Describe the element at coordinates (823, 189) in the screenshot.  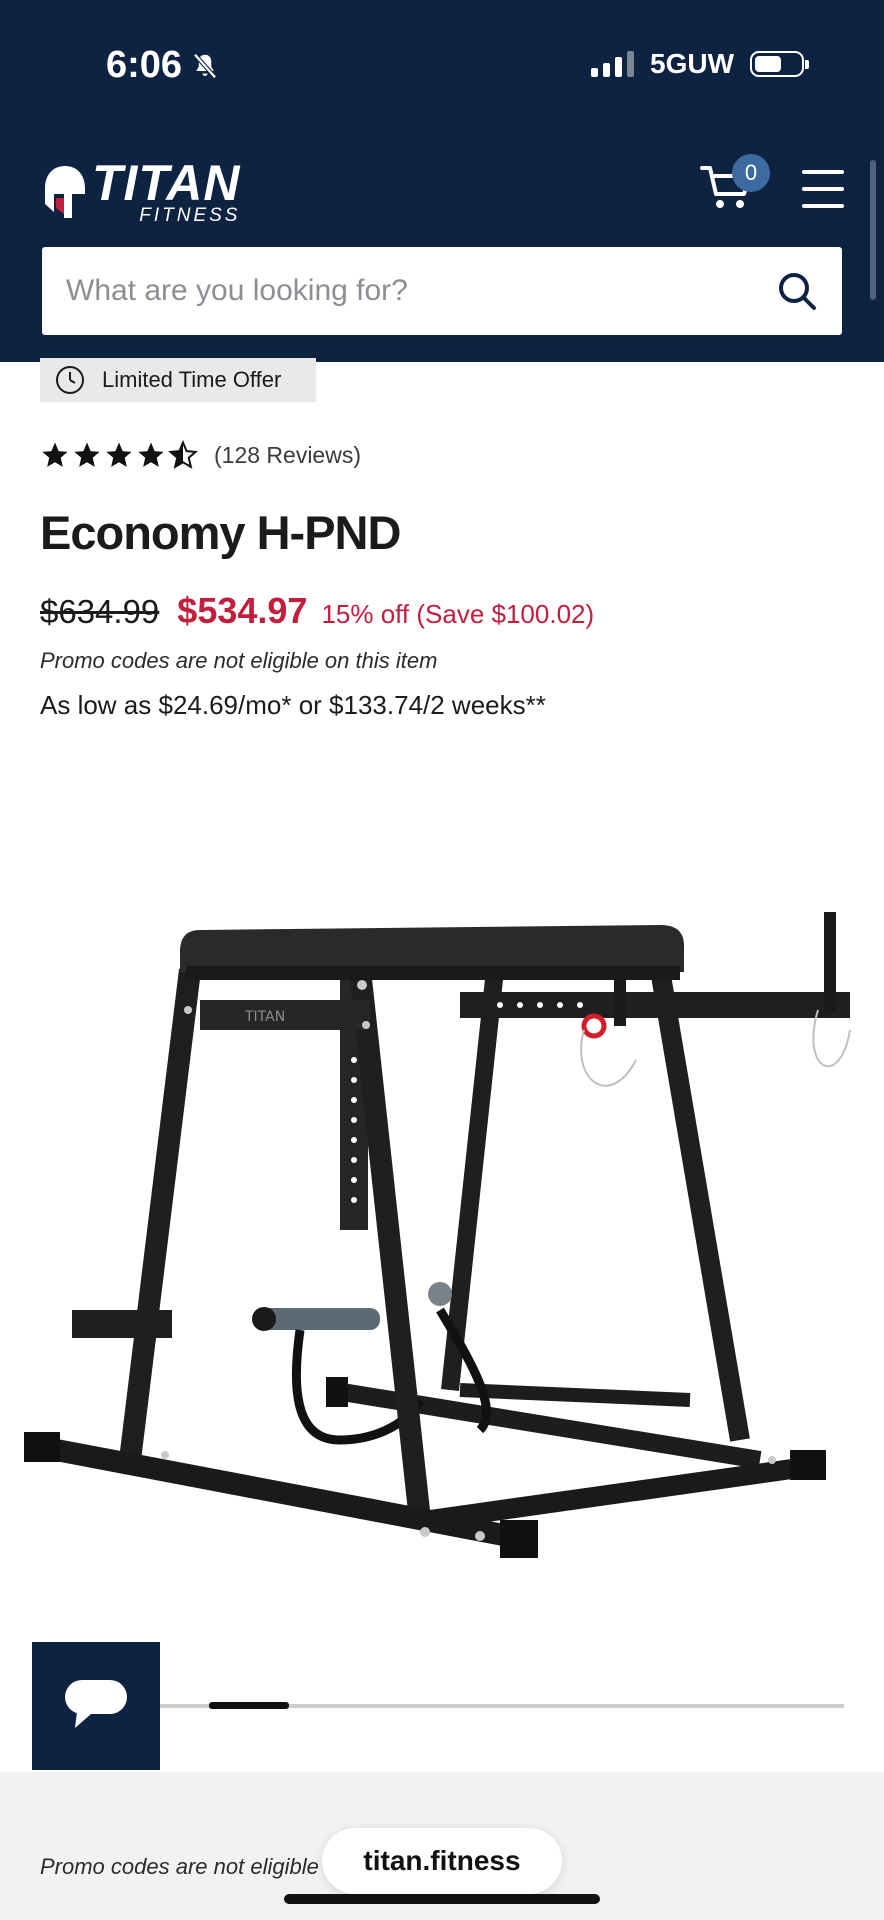
I see `menu-icon` at that location.